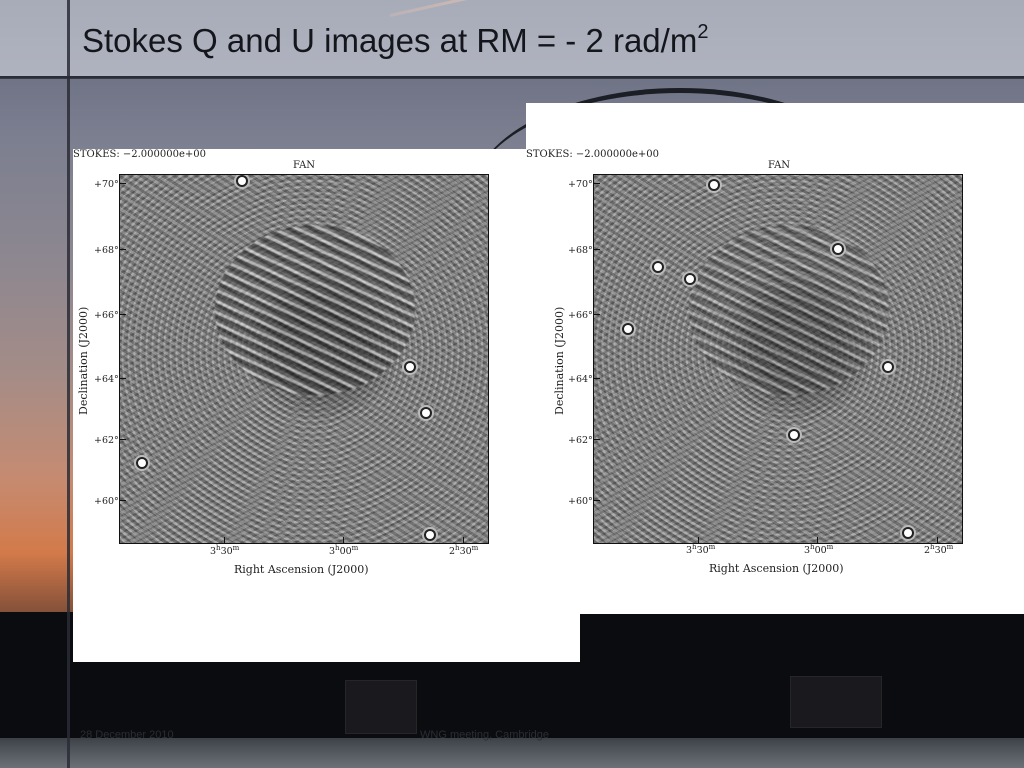 This screenshot has width=1024, height=768. Describe the element at coordinates (512, 77) in the screenshot. I see `frame-line-horizontal` at that location.